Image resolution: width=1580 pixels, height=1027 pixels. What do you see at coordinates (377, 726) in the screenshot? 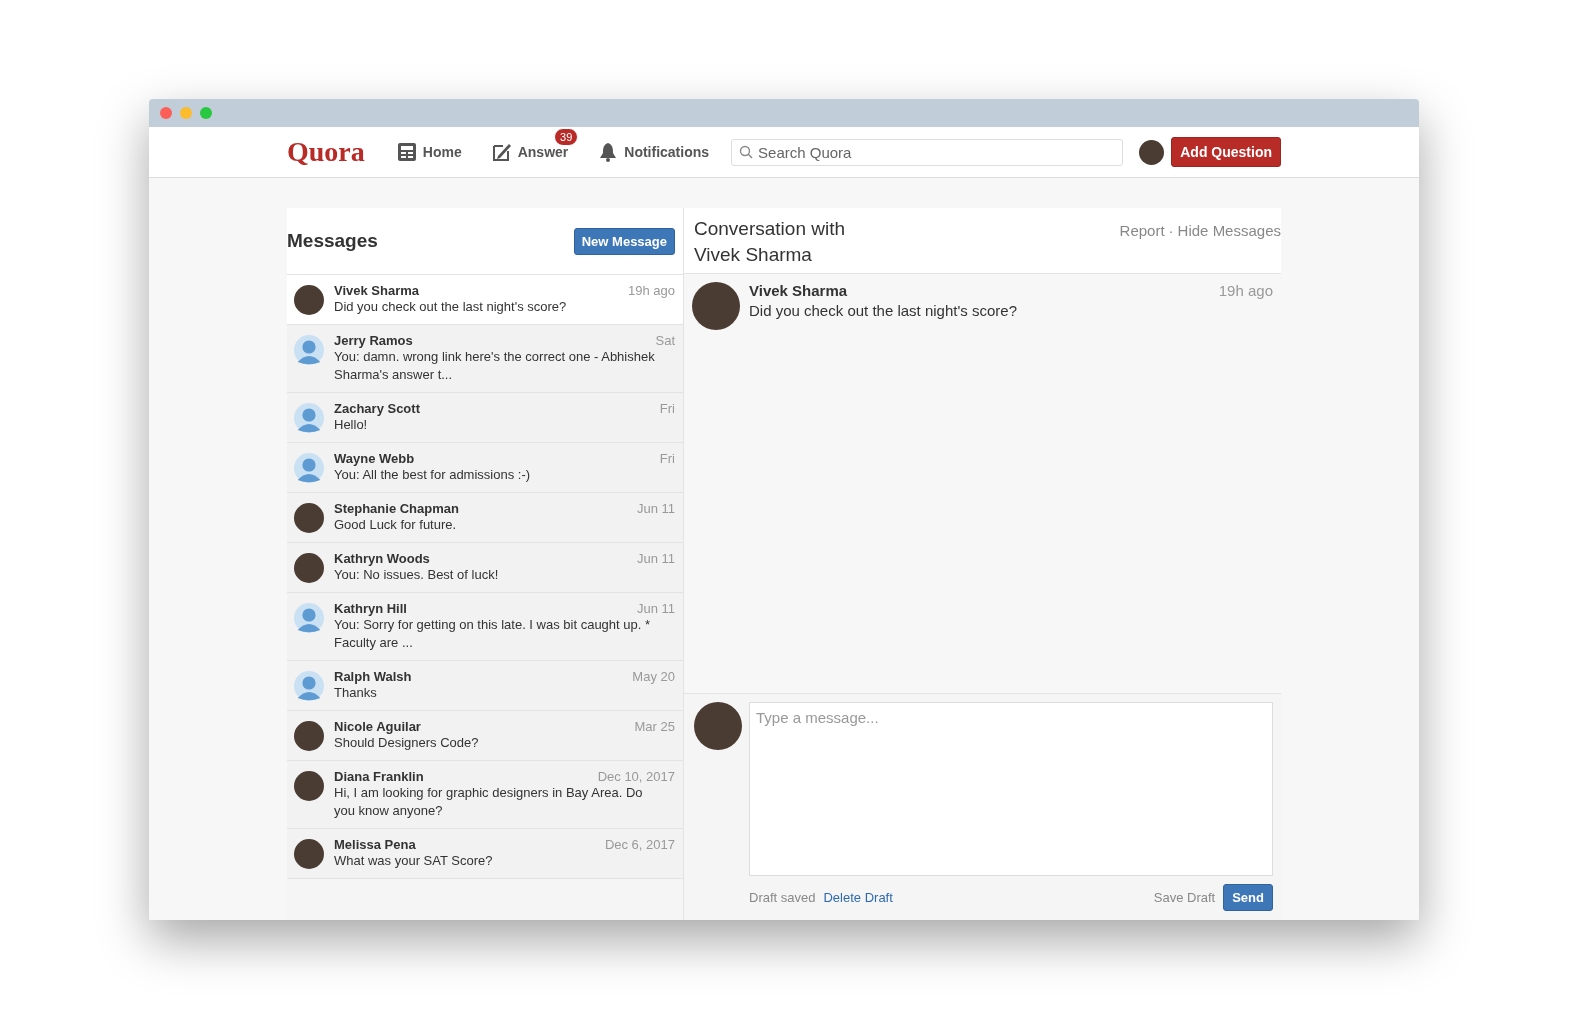
I see `sender-name: Nicole Aguilar` at bounding box center [377, 726].